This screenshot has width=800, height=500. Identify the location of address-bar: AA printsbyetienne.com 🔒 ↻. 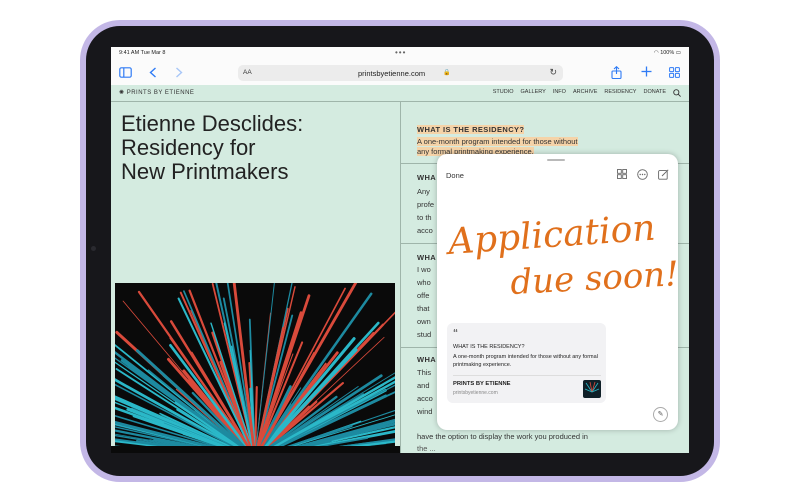
(400, 73).